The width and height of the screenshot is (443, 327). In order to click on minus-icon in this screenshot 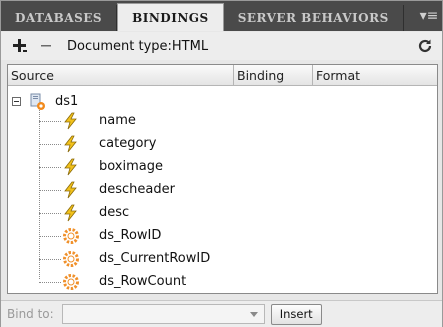, I will do `click(46, 46)`.